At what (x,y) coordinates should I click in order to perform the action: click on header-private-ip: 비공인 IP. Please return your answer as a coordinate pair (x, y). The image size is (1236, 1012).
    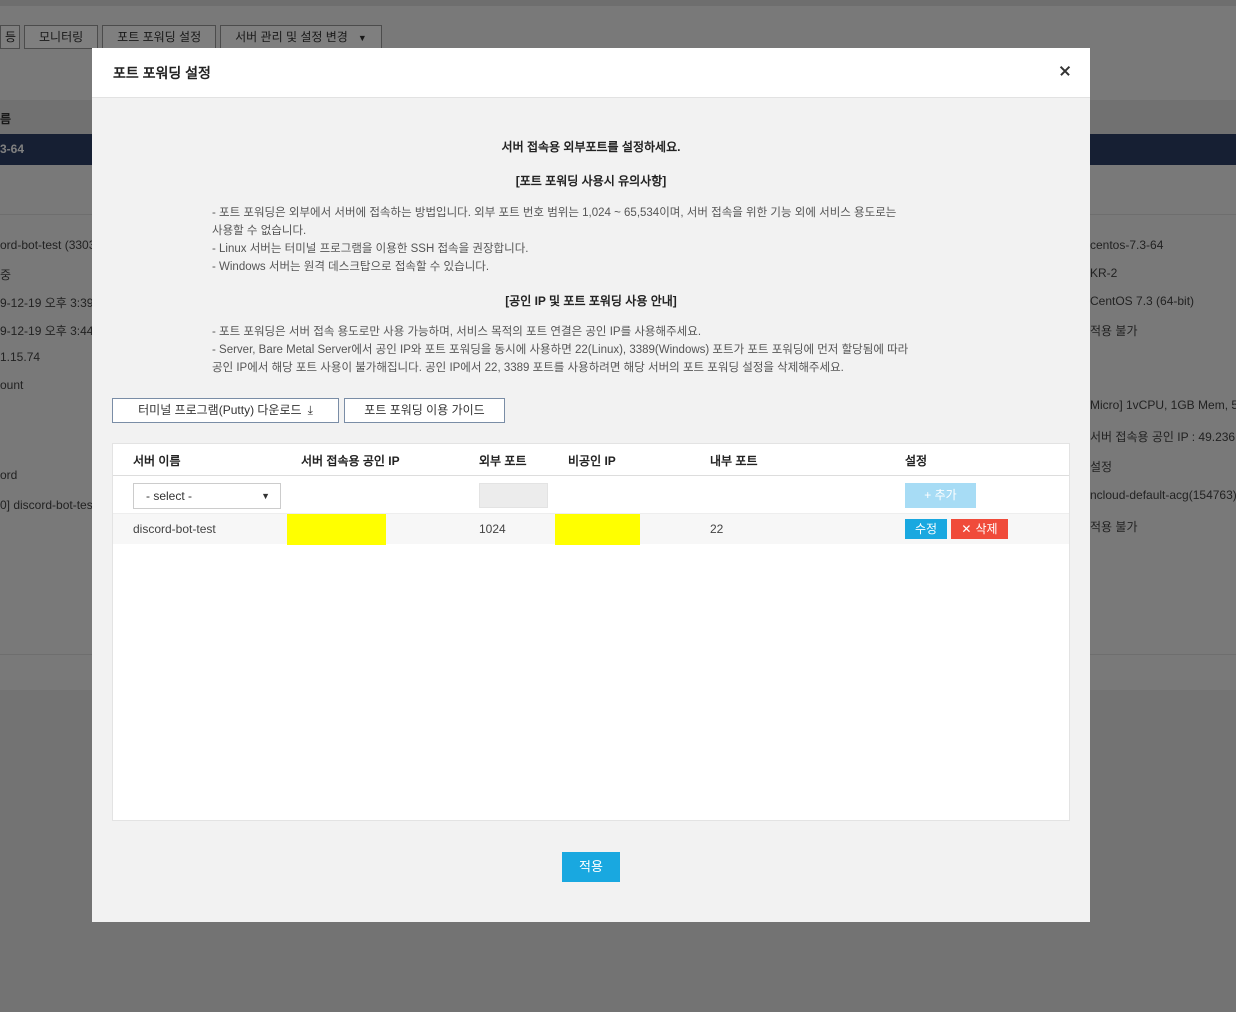
    Looking at the image, I should click on (592, 461).